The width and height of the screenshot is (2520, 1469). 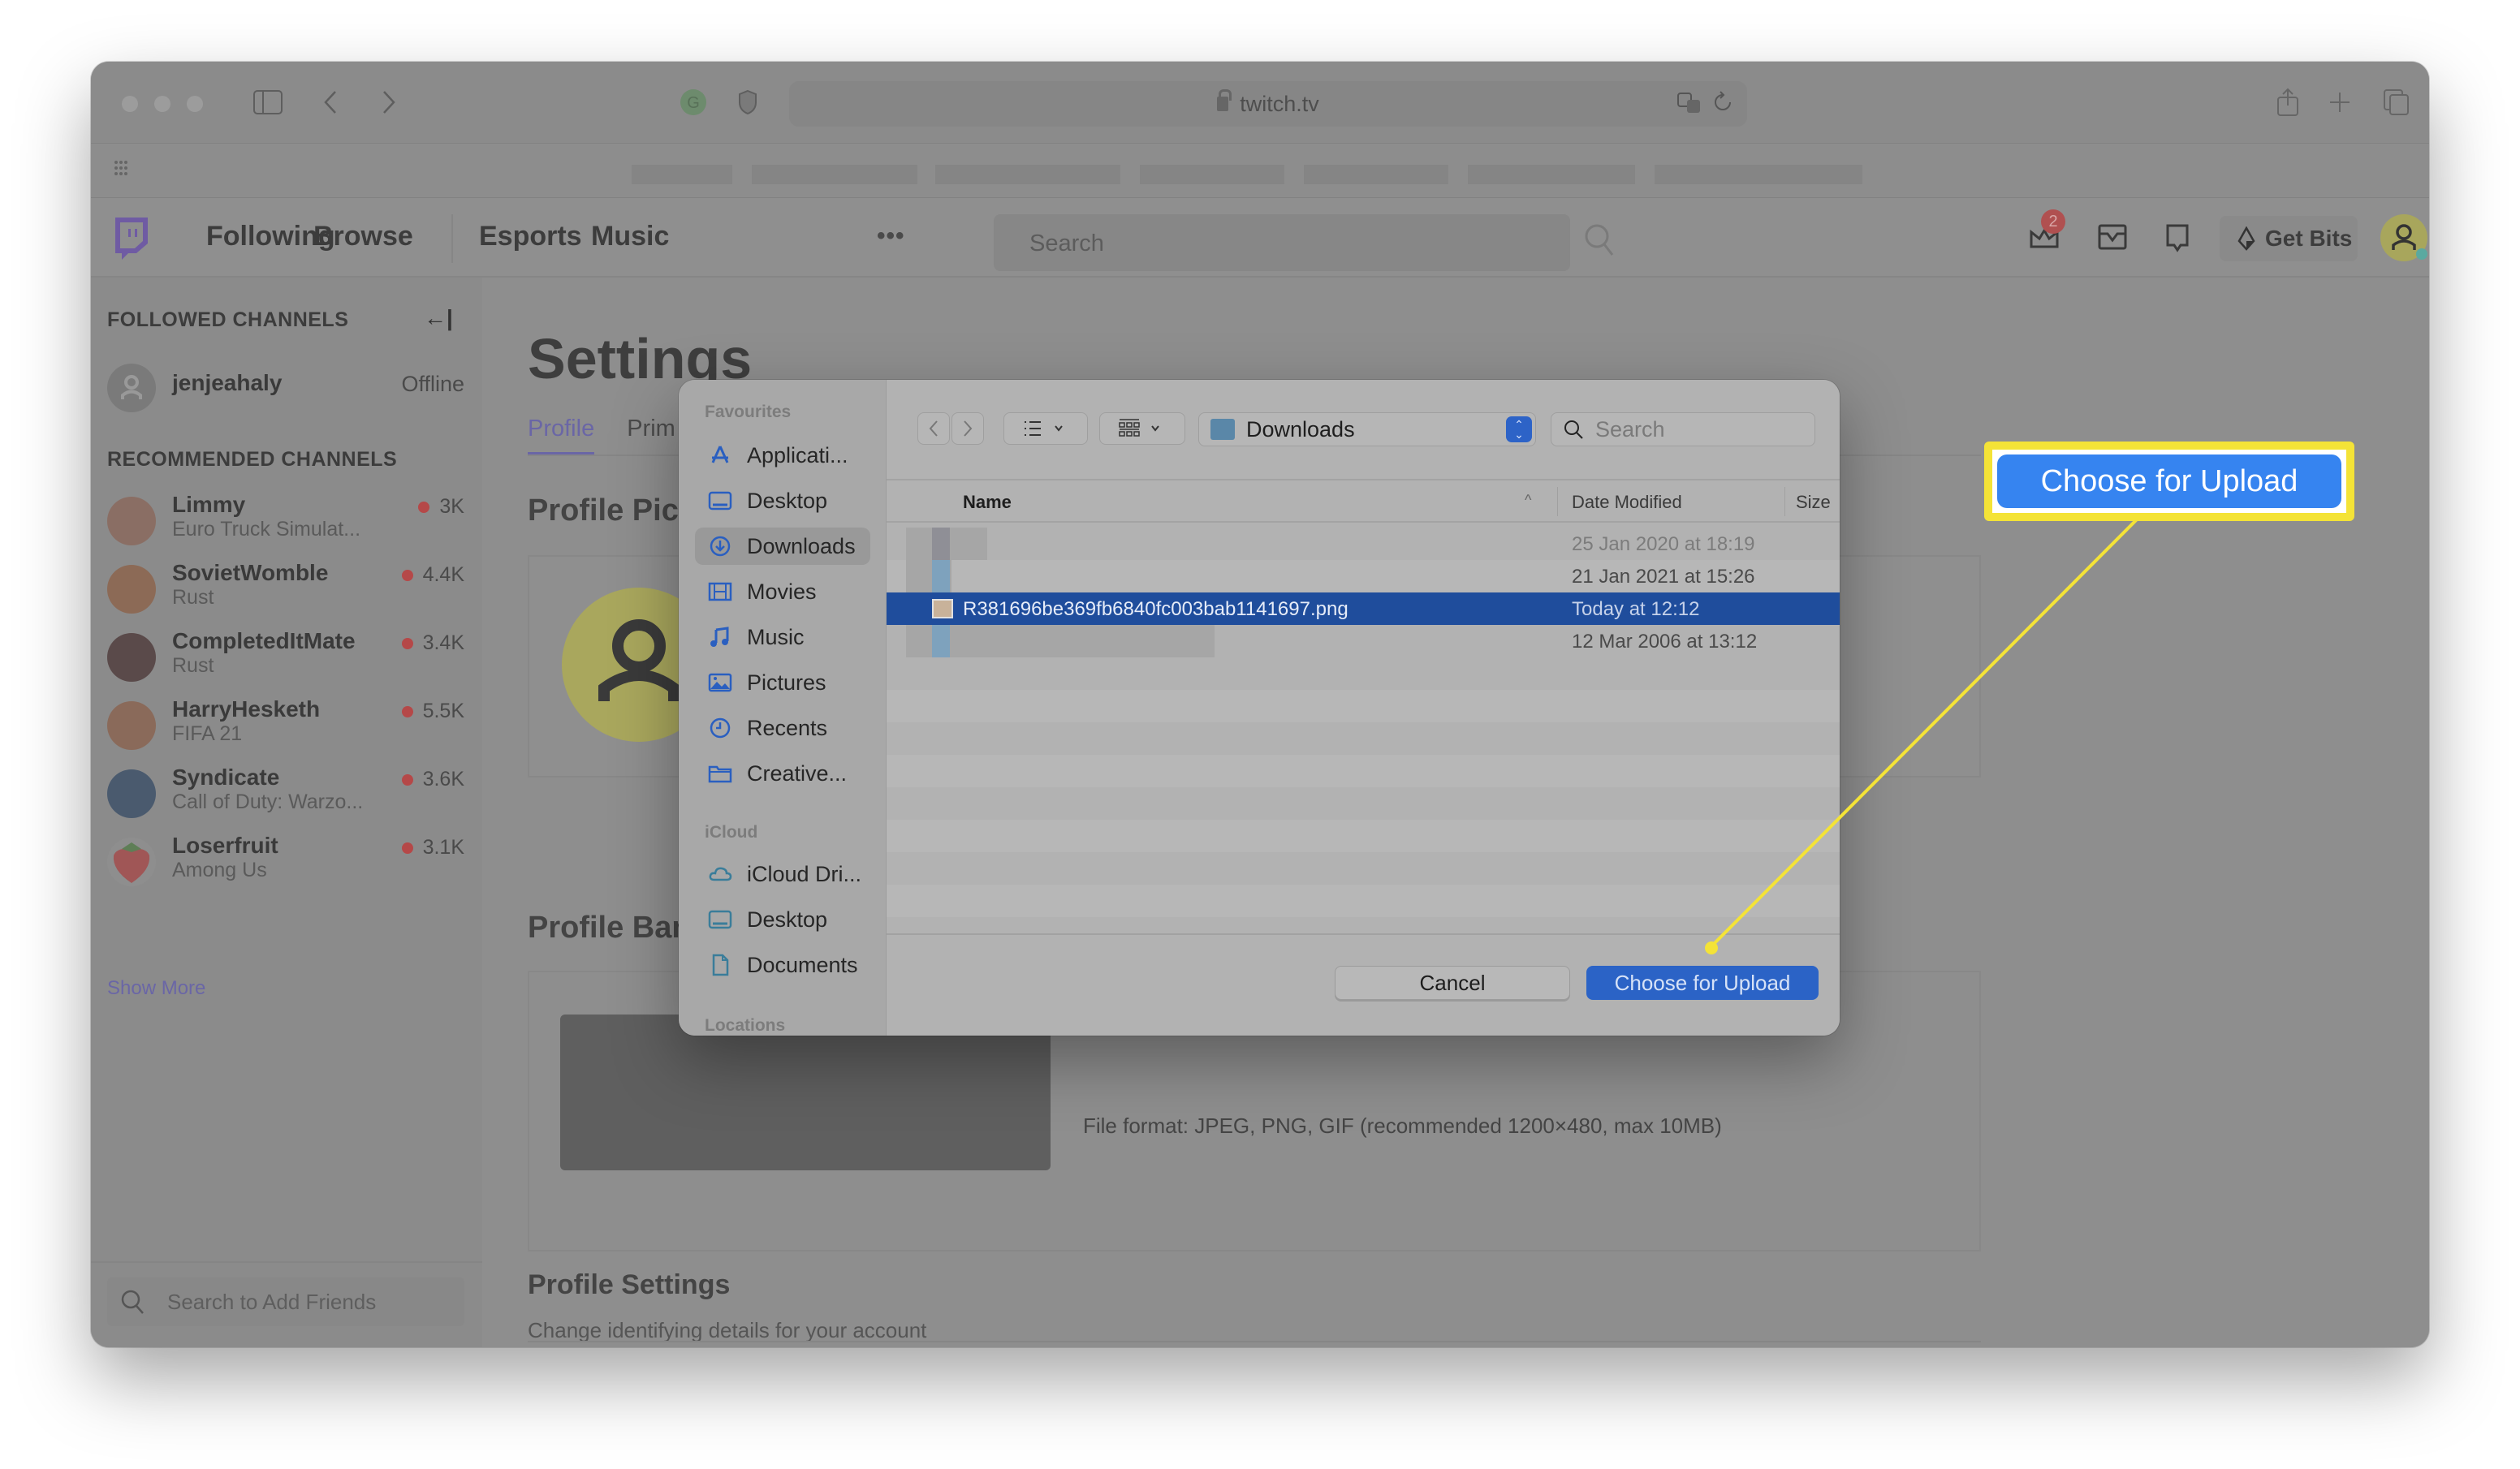 What do you see at coordinates (782, 591) in the screenshot?
I see `sidebar-item-movies: Movies` at bounding box center [782, 591].